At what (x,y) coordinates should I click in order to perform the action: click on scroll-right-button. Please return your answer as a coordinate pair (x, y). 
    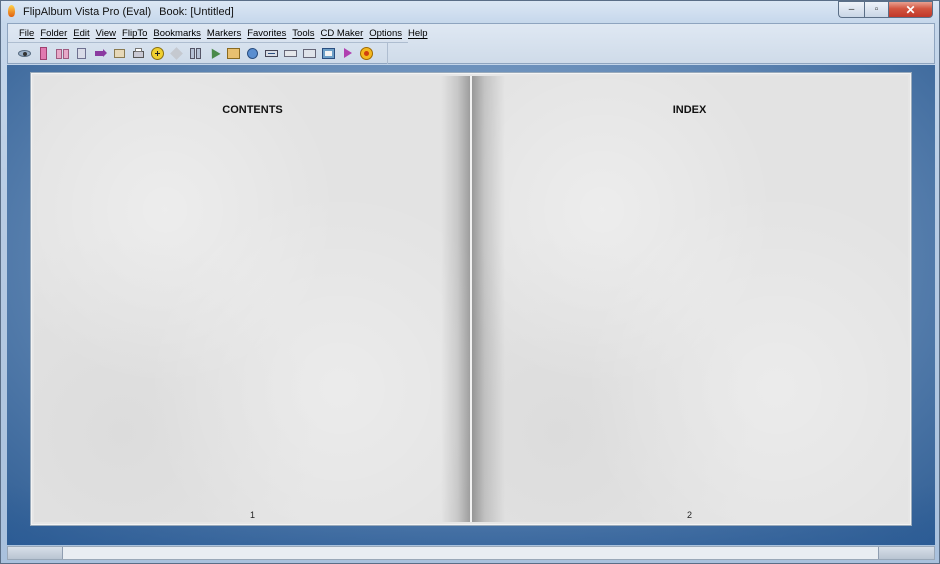
    Looking at the image, I should click on (906, 553).